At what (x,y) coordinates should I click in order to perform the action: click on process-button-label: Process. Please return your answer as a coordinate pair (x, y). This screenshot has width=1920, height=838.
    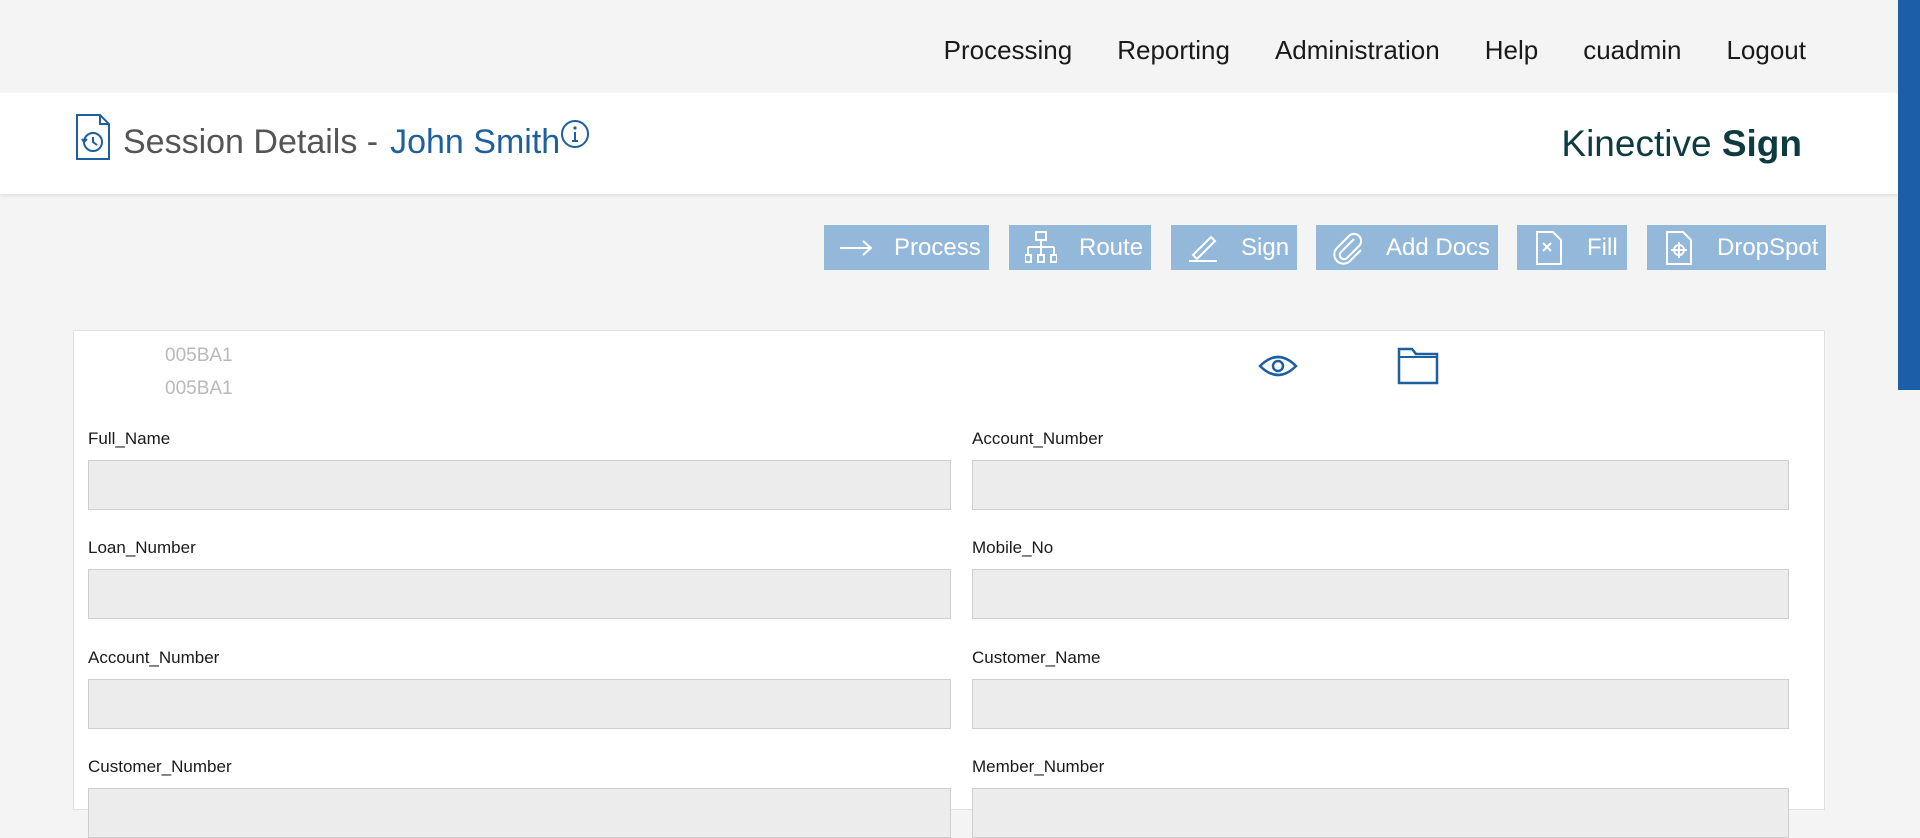
    Looking at the image, I should click on (937, 247).